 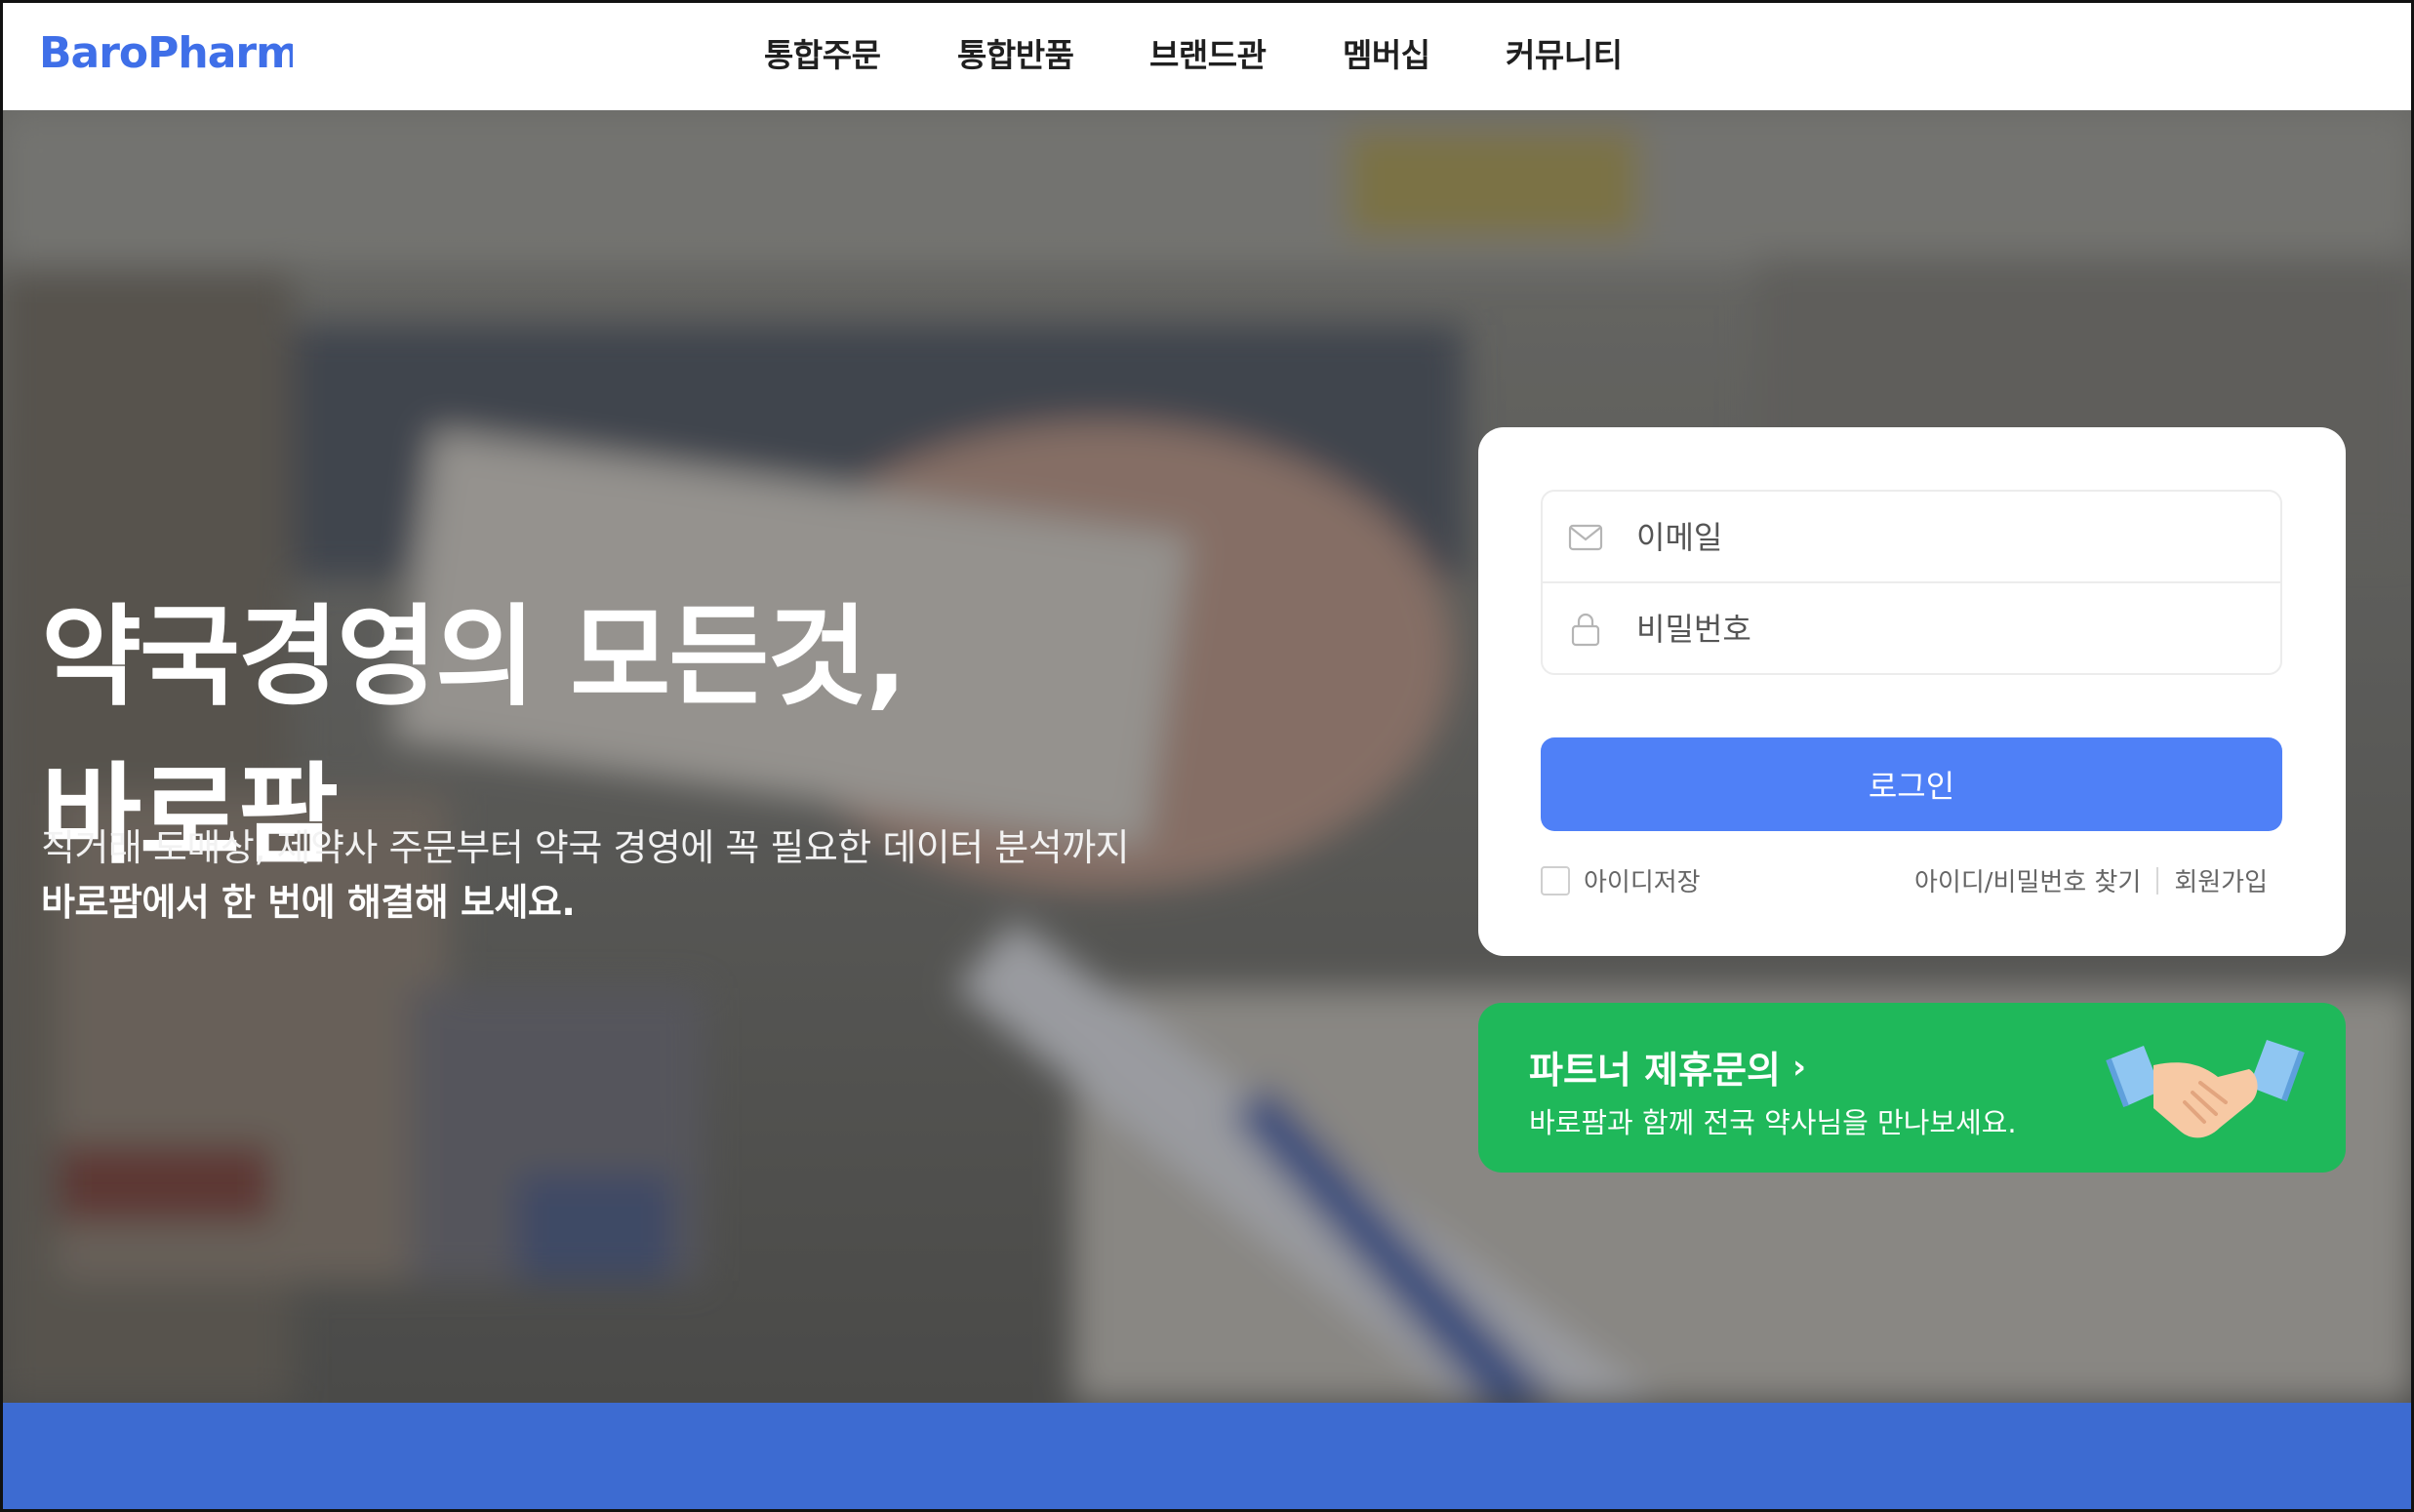 What do you see at coordinates (585, 847) in the screenshot?
I see `hero-subtitle-line1: 직거래 도매상, 제약사 주문부터 약국 경영에 꼭 필요한 데이터 분석까지` at bounding box center [585, 847].